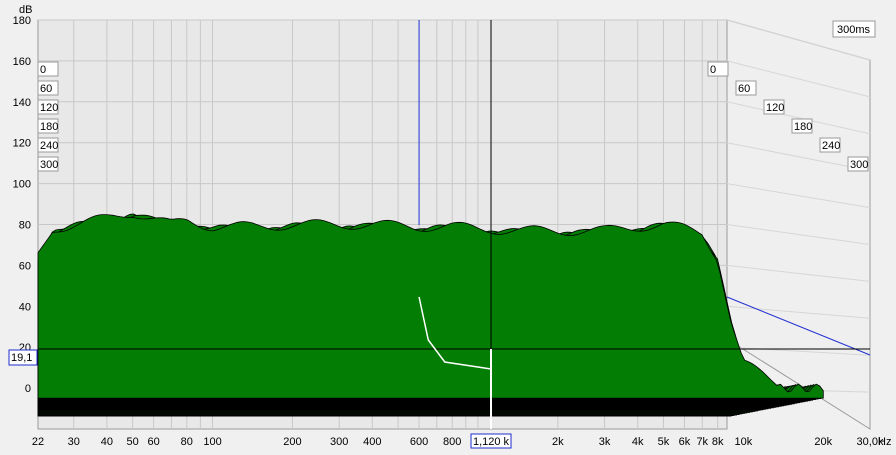 This screenshot has height=455, width=896. I want to click on y-tick-label: 140, so click(22, 103).